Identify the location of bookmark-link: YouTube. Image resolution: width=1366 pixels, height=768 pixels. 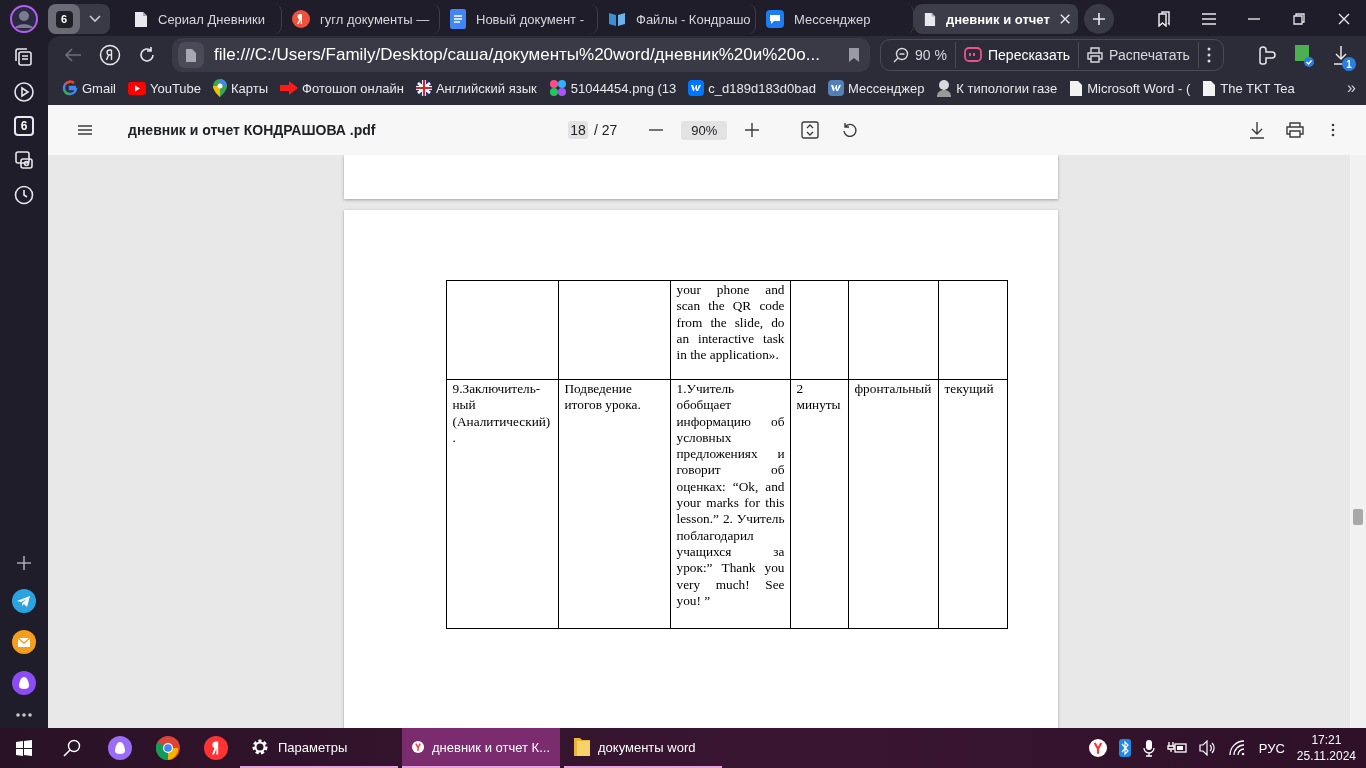
(164, 88).